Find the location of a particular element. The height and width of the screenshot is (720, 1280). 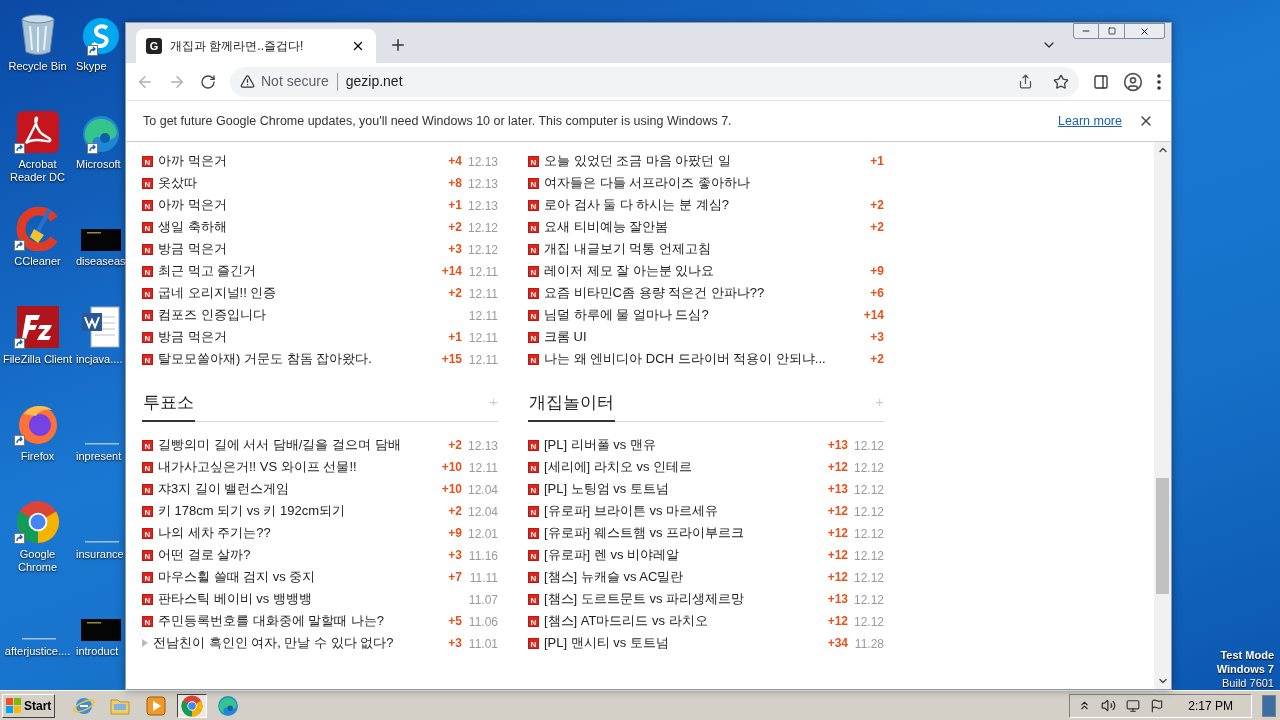

post-link: 요새 티비예능 잘안봄 is located at coordinates (606, 227).